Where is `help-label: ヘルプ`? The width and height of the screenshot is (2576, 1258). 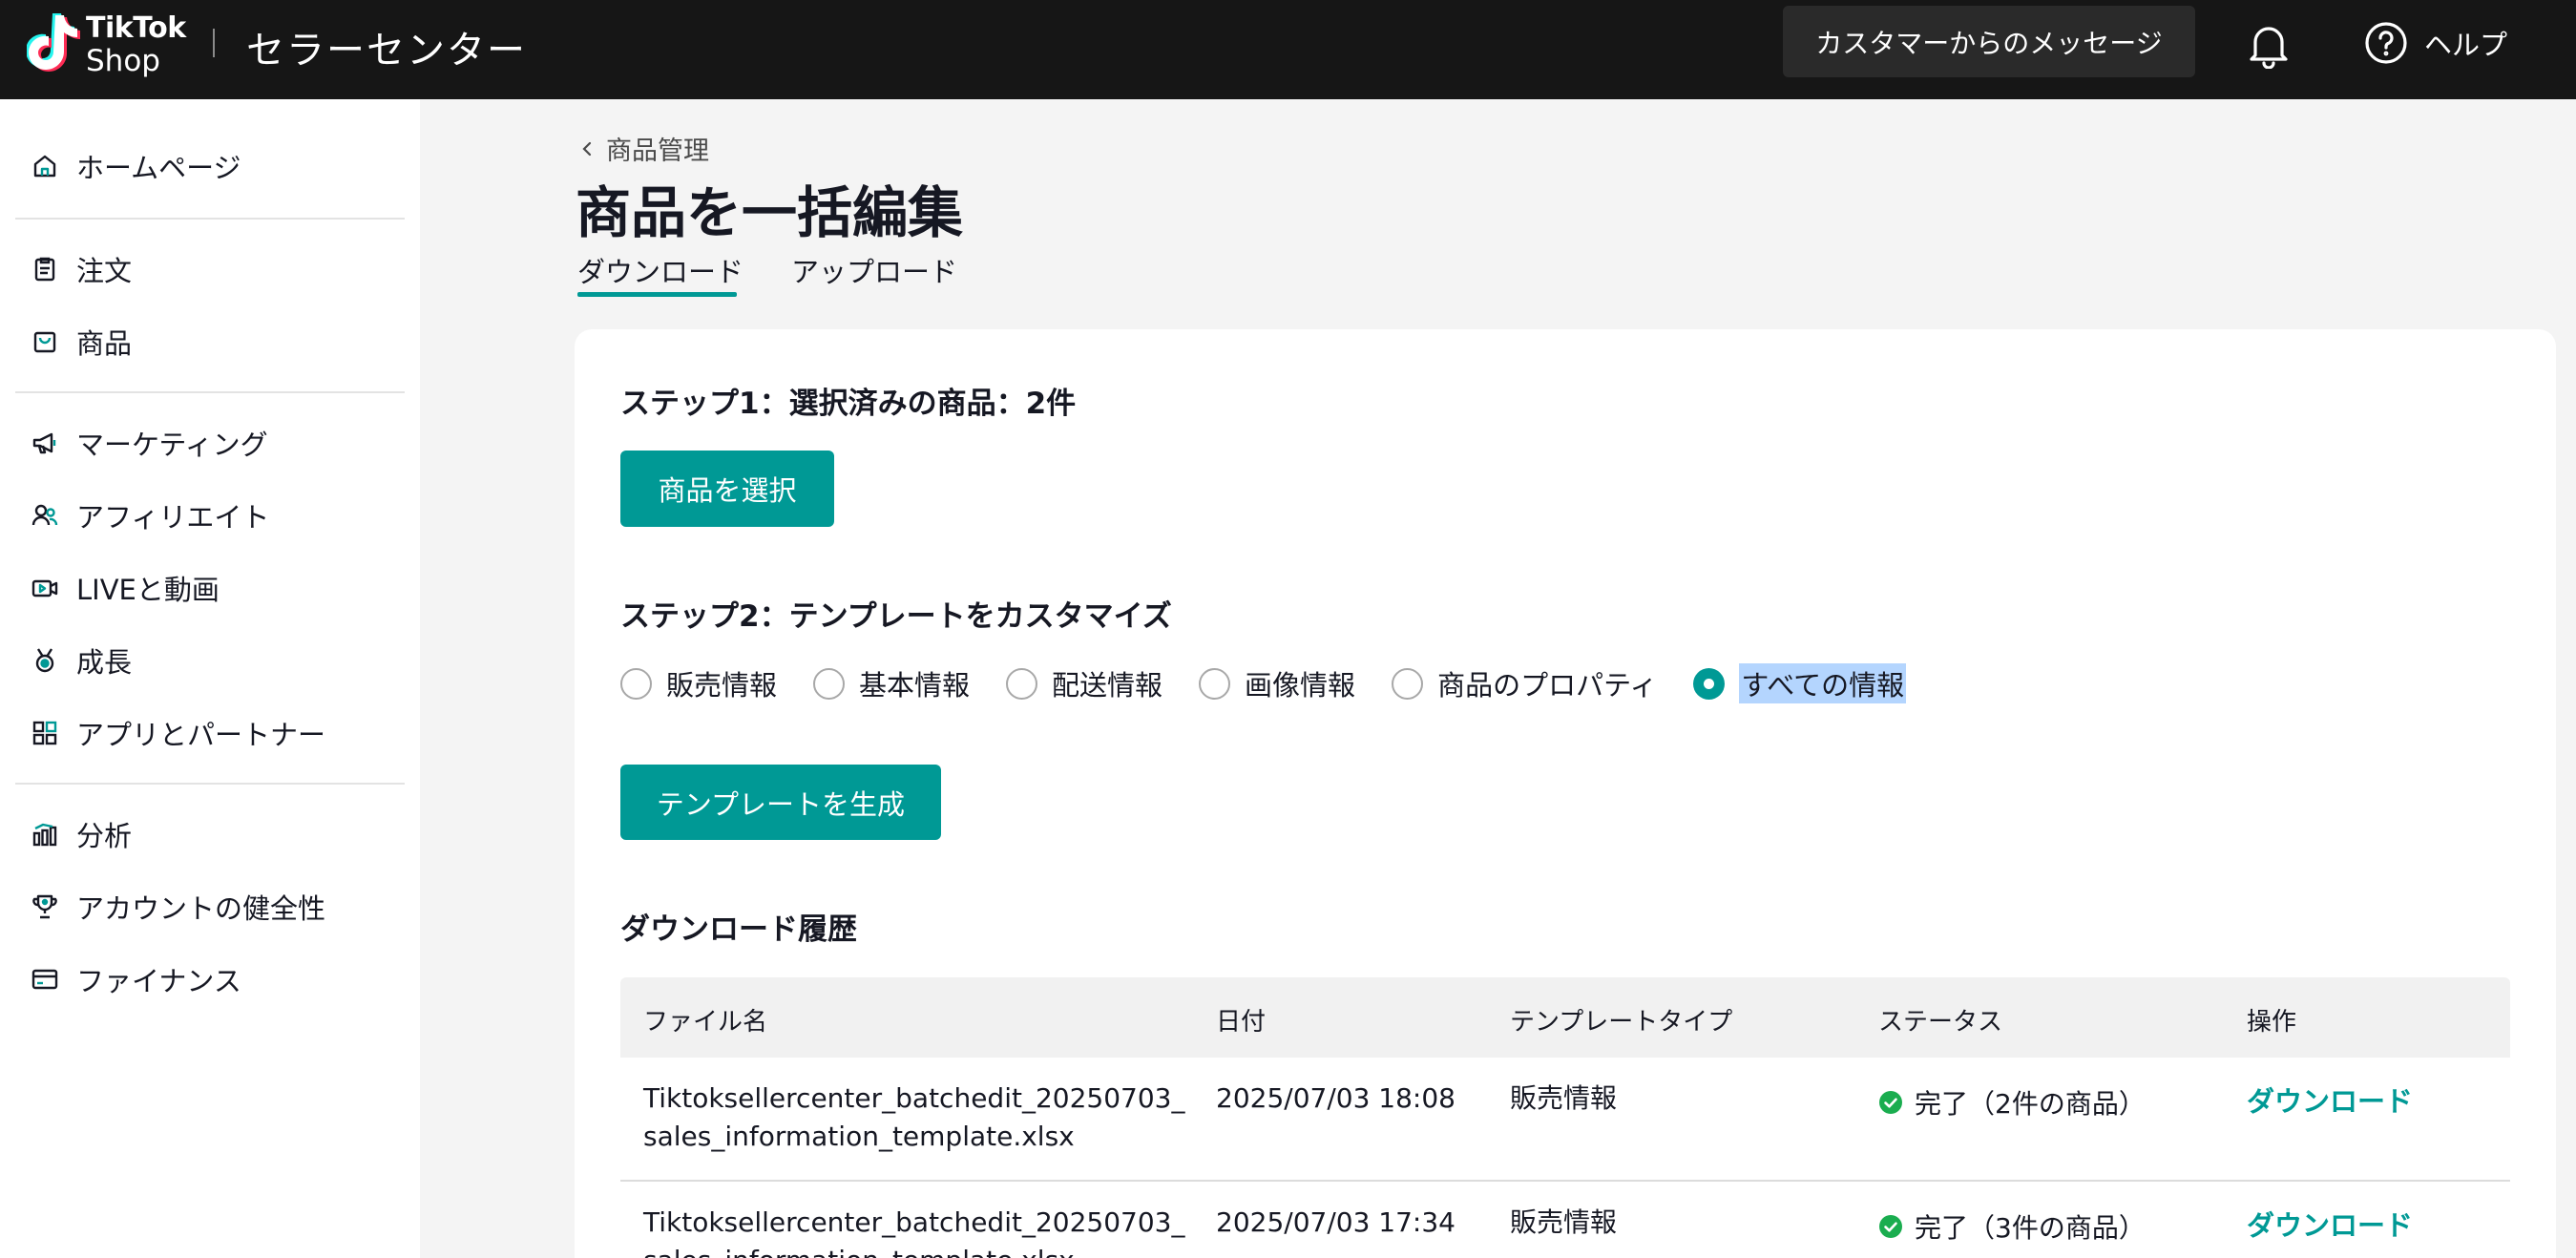
help-label: ヘルプ is located at coordinates (2466, 45).